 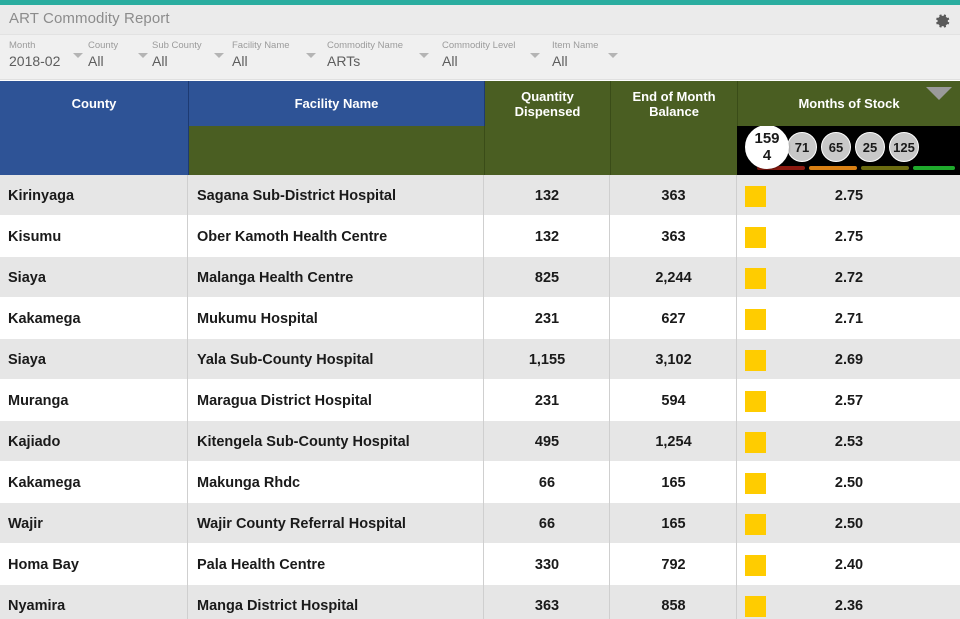 I want to click on cell-facility-name: Makunga Rhdc, so click(x=336, y=482).